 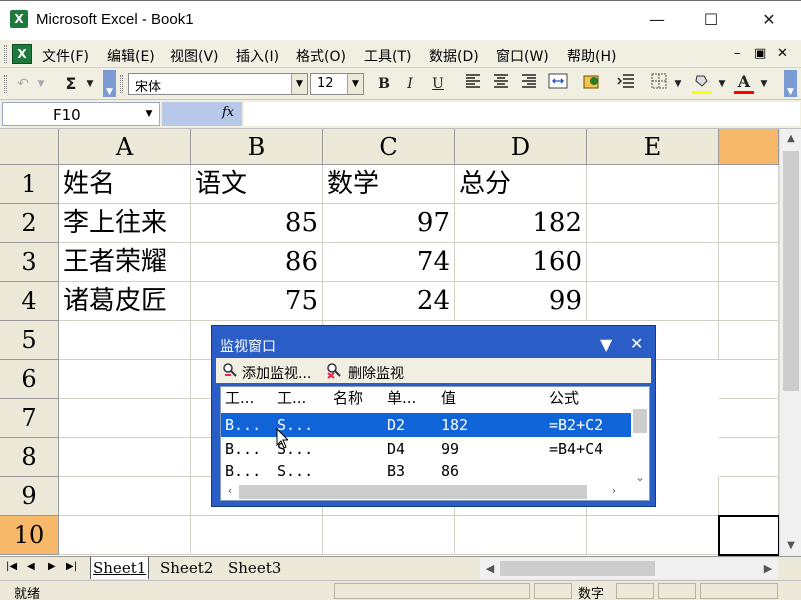 What do you see at coordinates (653, 301) in the screenshot?
I see `cell-e4` at bounding box center [653, 301].